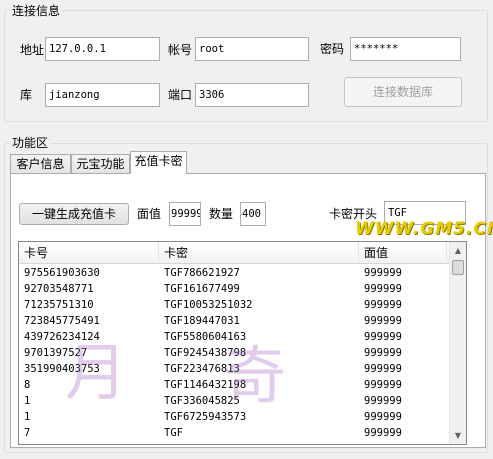 Image resolution: width=493 pixels, height=459 pixels. I want to click on card-password-cell: TGF9245438798, so click(205, 353).